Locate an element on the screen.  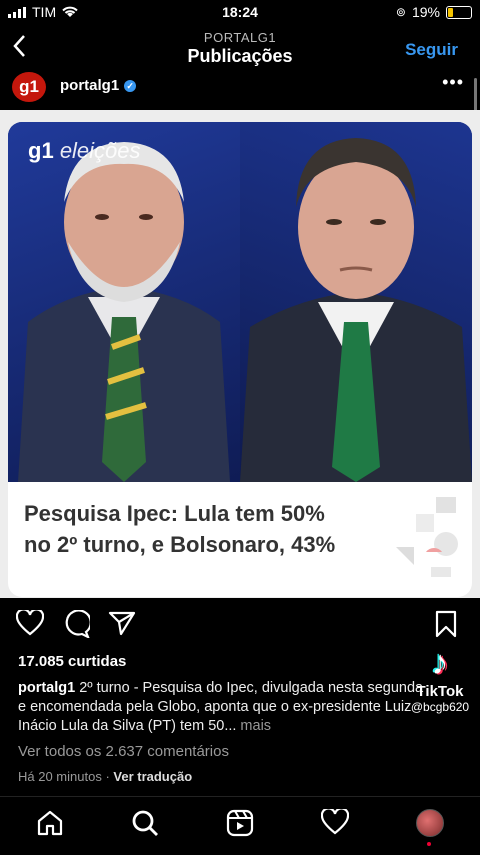
battery-fill is located at coordinates (450, 12).